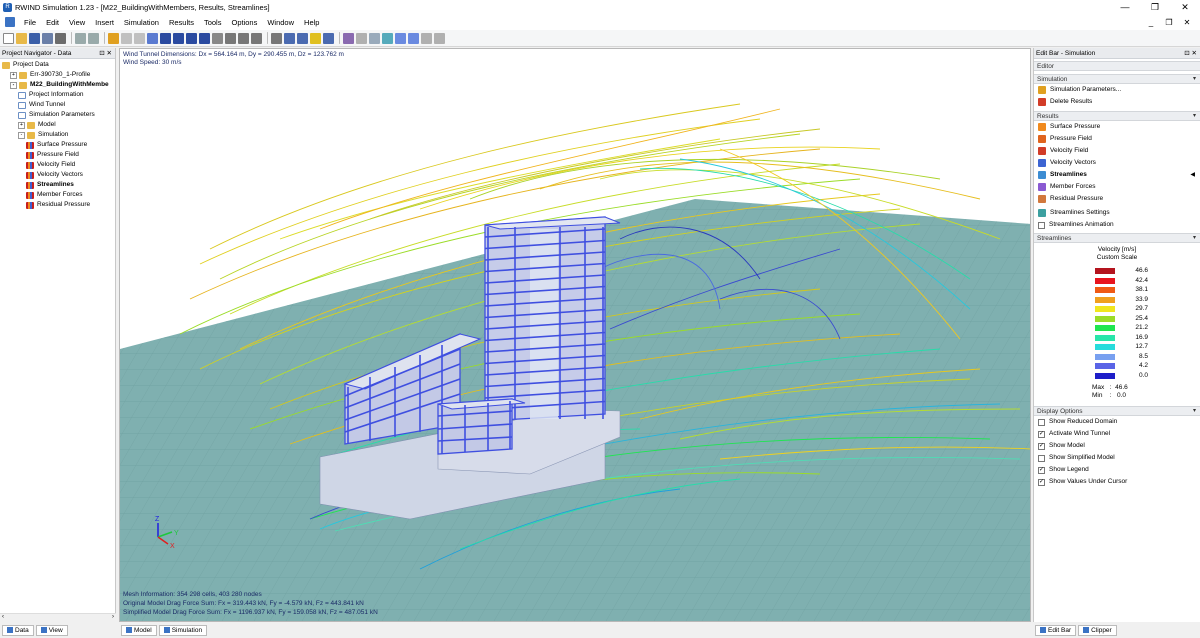 Image resolution: width=1200 pixels, height=638 pixels. What do you see at coordinates (426, 38) in the screenshot?
I see `animation-icon` at bounding box center [426, 38].